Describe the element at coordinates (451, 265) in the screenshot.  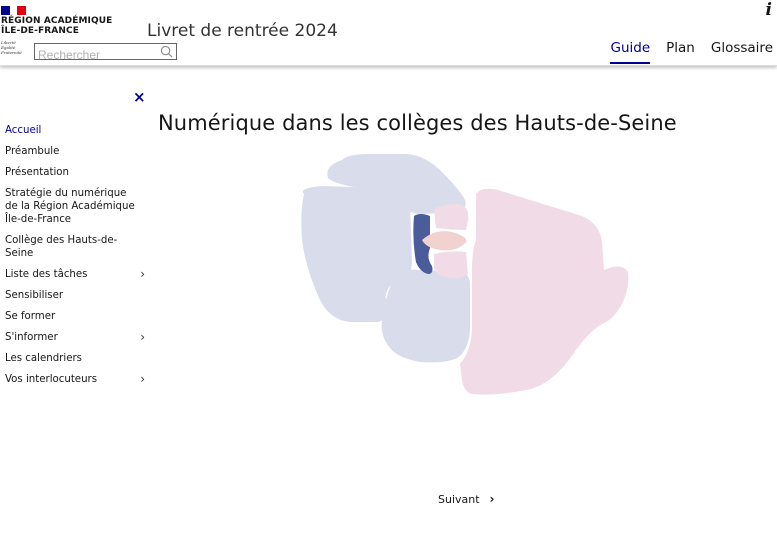
I see `map-shape-pink-bottom` at that location.